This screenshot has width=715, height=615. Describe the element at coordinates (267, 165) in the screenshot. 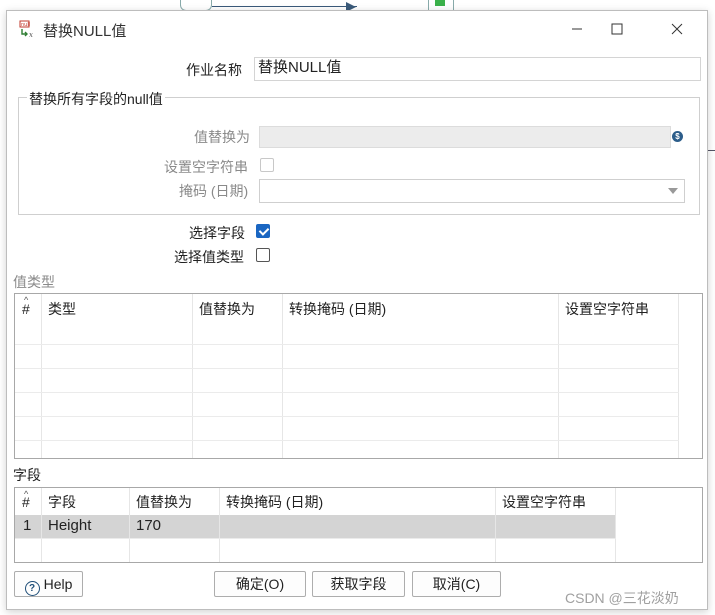

I see `set-empty-checkbox` at that location.